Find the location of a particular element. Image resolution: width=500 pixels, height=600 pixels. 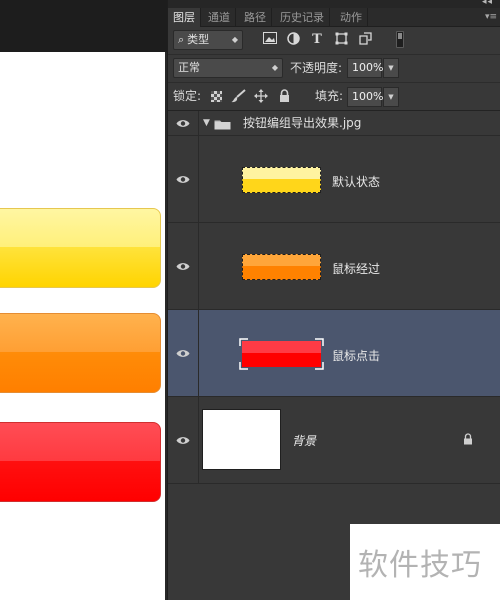

opacity-dropdown-button: ▼ is located at coordinates (391, 68).